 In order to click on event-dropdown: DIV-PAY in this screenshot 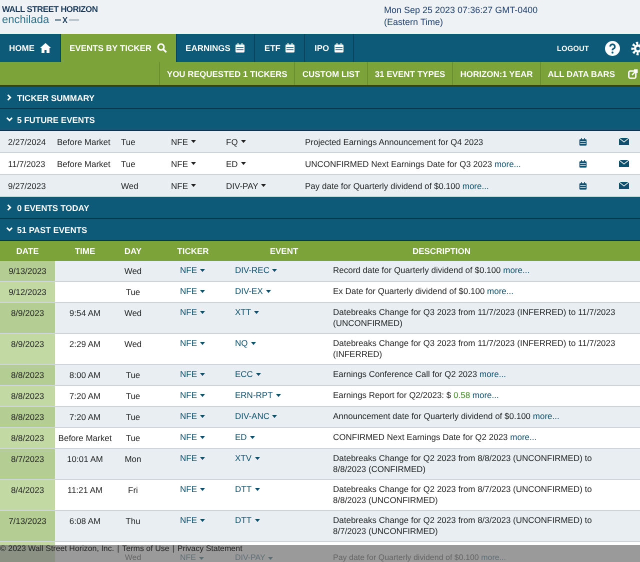, I will do `click(265, 185)`.